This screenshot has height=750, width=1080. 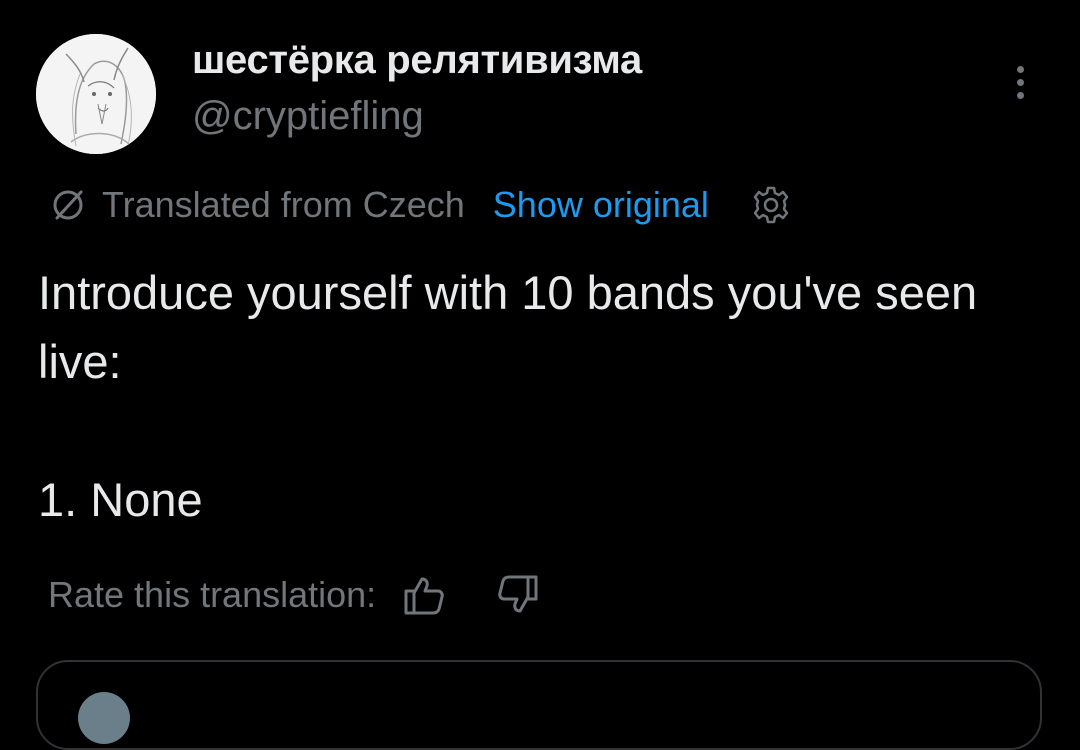 What do you see at coordinates (68, 205) in the screenshot?
I see `translate-icon` at bounding box center [68, 205].